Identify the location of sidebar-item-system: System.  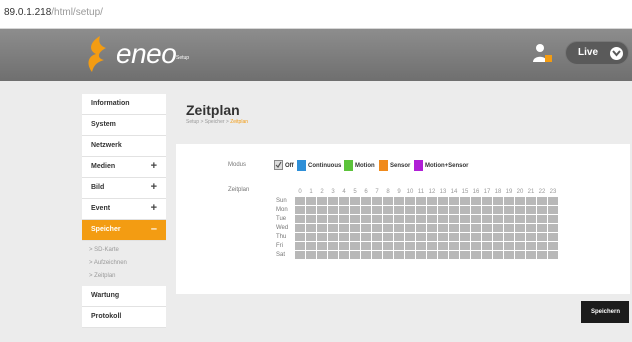
(124, 125).